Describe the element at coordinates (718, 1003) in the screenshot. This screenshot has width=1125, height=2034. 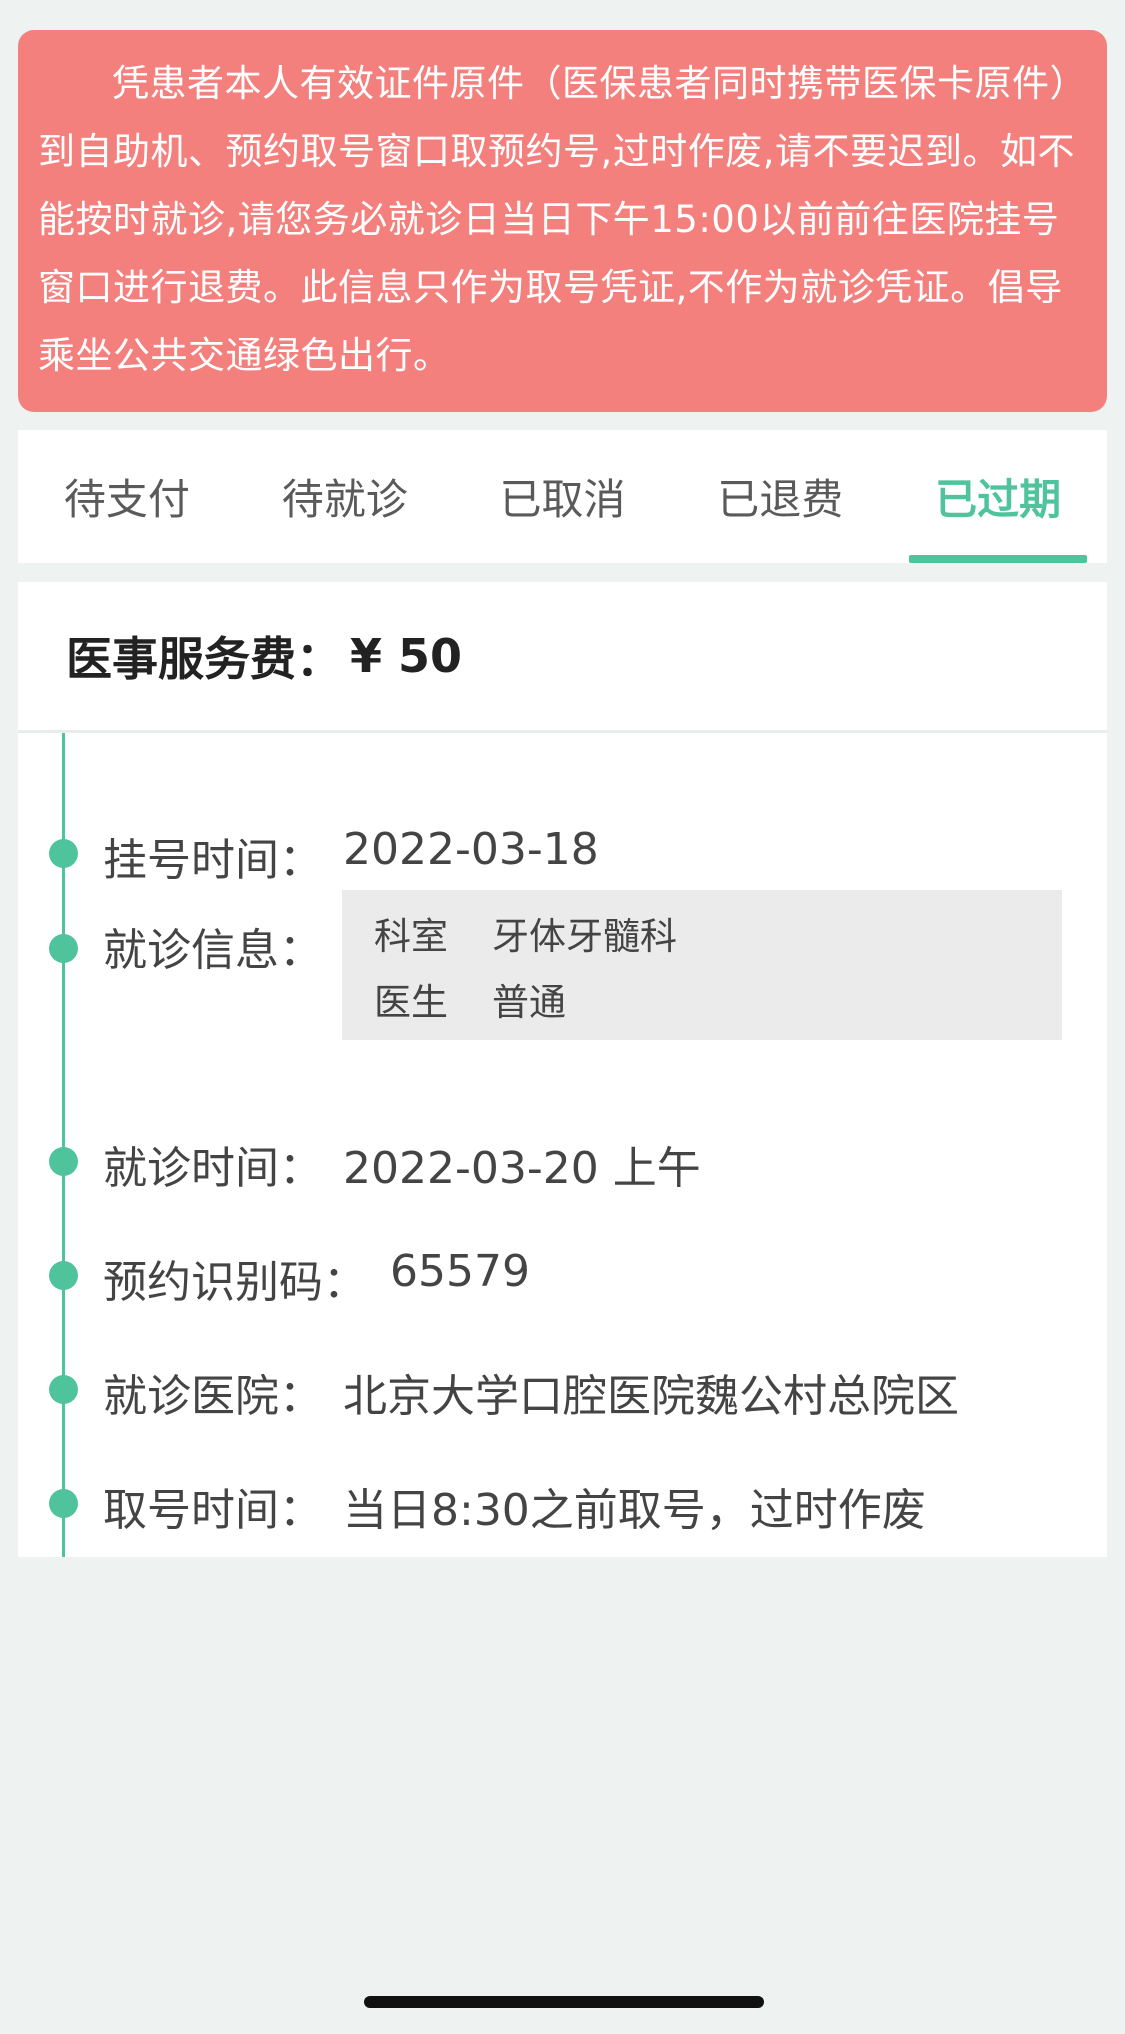
I see `doctor-line: 医生 普通` at that location.